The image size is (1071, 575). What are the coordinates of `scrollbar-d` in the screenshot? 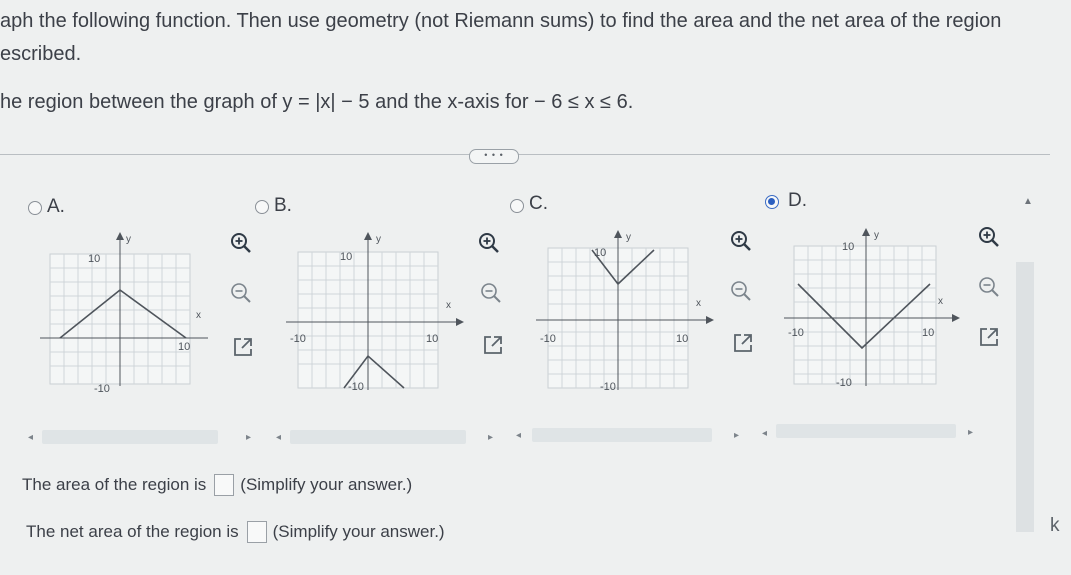 It's located at (866, 431).